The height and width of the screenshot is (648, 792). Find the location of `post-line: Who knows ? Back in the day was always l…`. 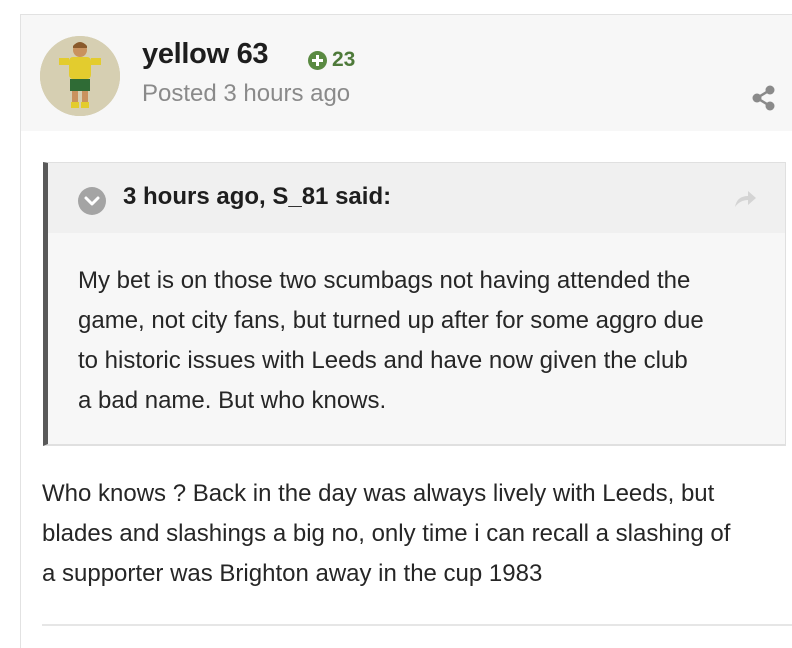

post-line: Who knows ? Back in the day was always l… is located at coordinates (378, 493).